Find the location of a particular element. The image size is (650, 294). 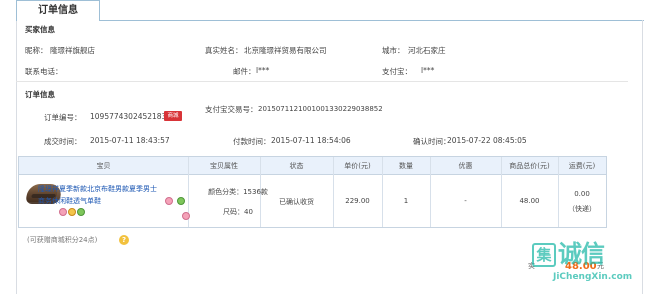

table-header-discount: 优惠 is located at coordinates (465, 166).